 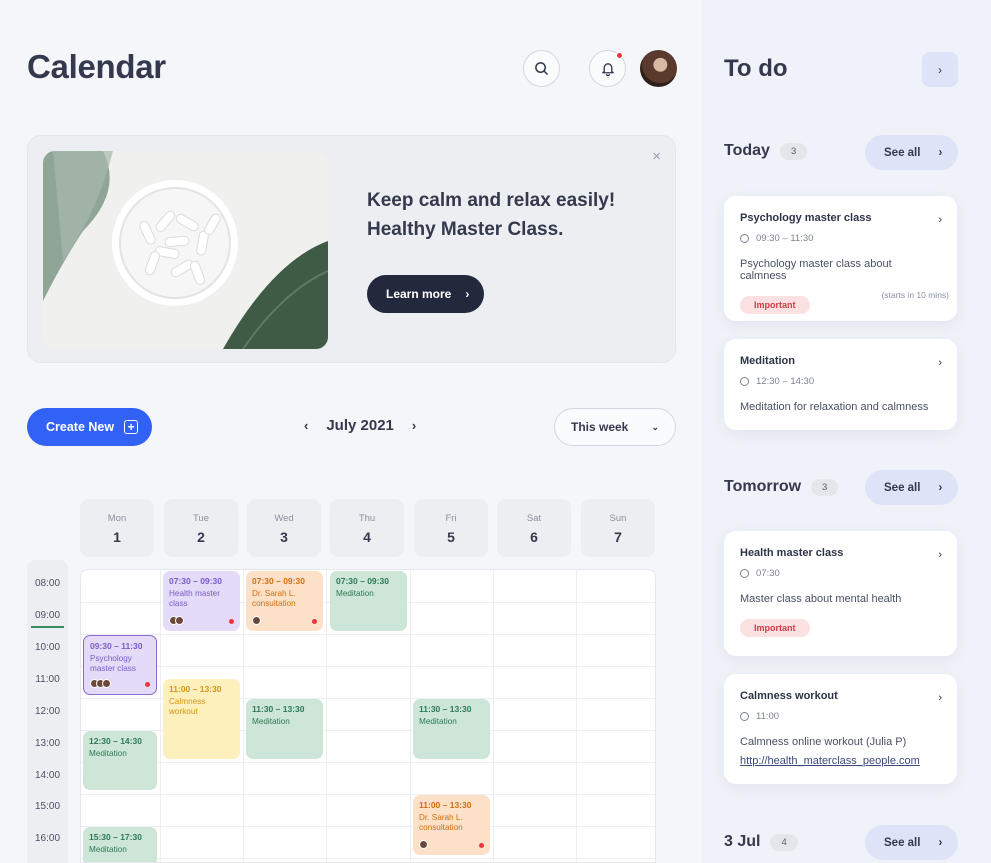 I want to click on card-title: Psychology master class, so click(x=806, y=218).